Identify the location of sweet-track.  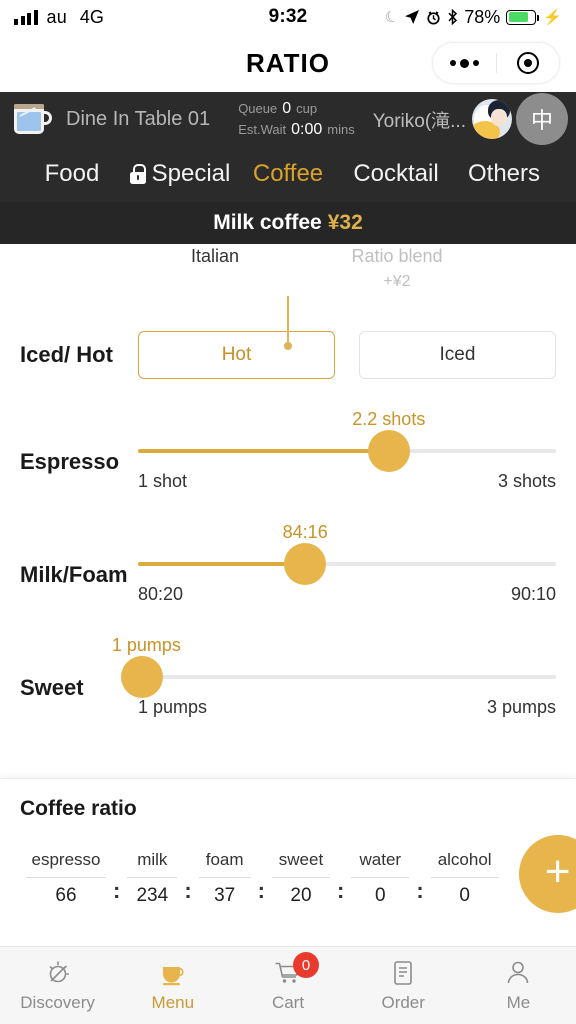
(338, 677).